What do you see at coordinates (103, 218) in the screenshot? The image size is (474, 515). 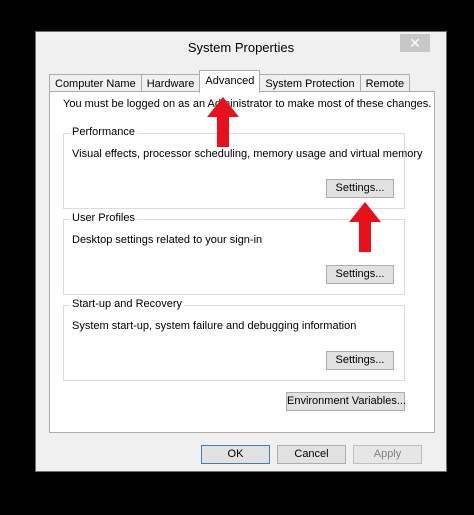 I see `user-profiles-title: User Profiles` at bounding box center [103, 218].